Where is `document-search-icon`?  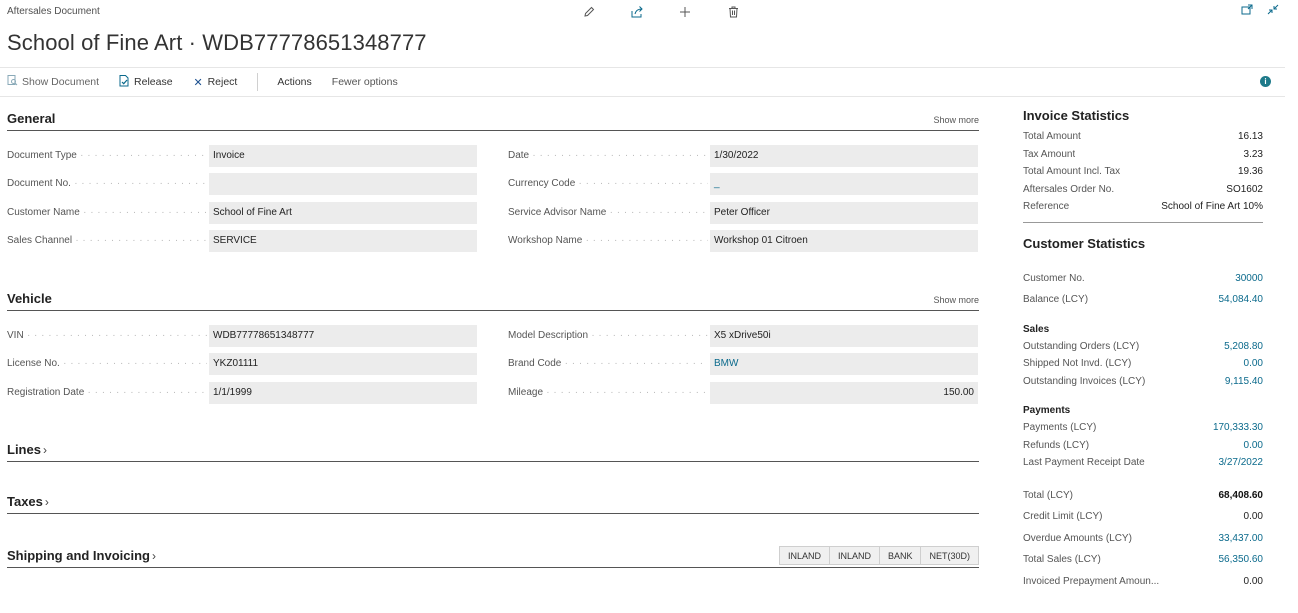
document-search-icon is located at coordinates (12, 82).